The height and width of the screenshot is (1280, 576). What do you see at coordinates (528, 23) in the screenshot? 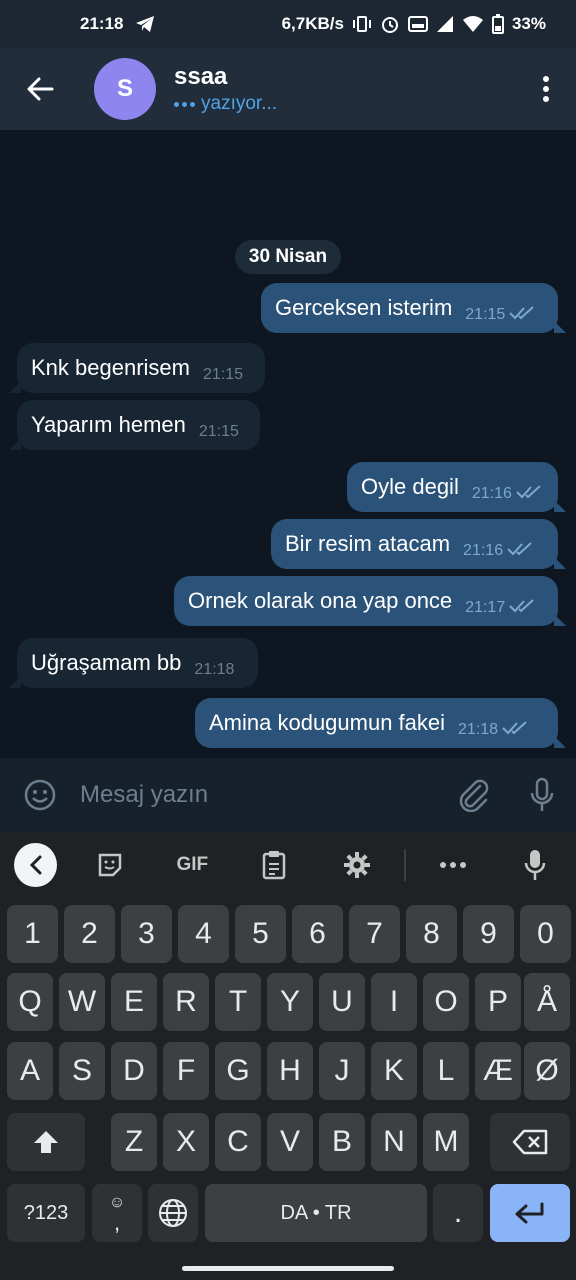
I see `battery-level: 33%` at bounding box center [528, 23].